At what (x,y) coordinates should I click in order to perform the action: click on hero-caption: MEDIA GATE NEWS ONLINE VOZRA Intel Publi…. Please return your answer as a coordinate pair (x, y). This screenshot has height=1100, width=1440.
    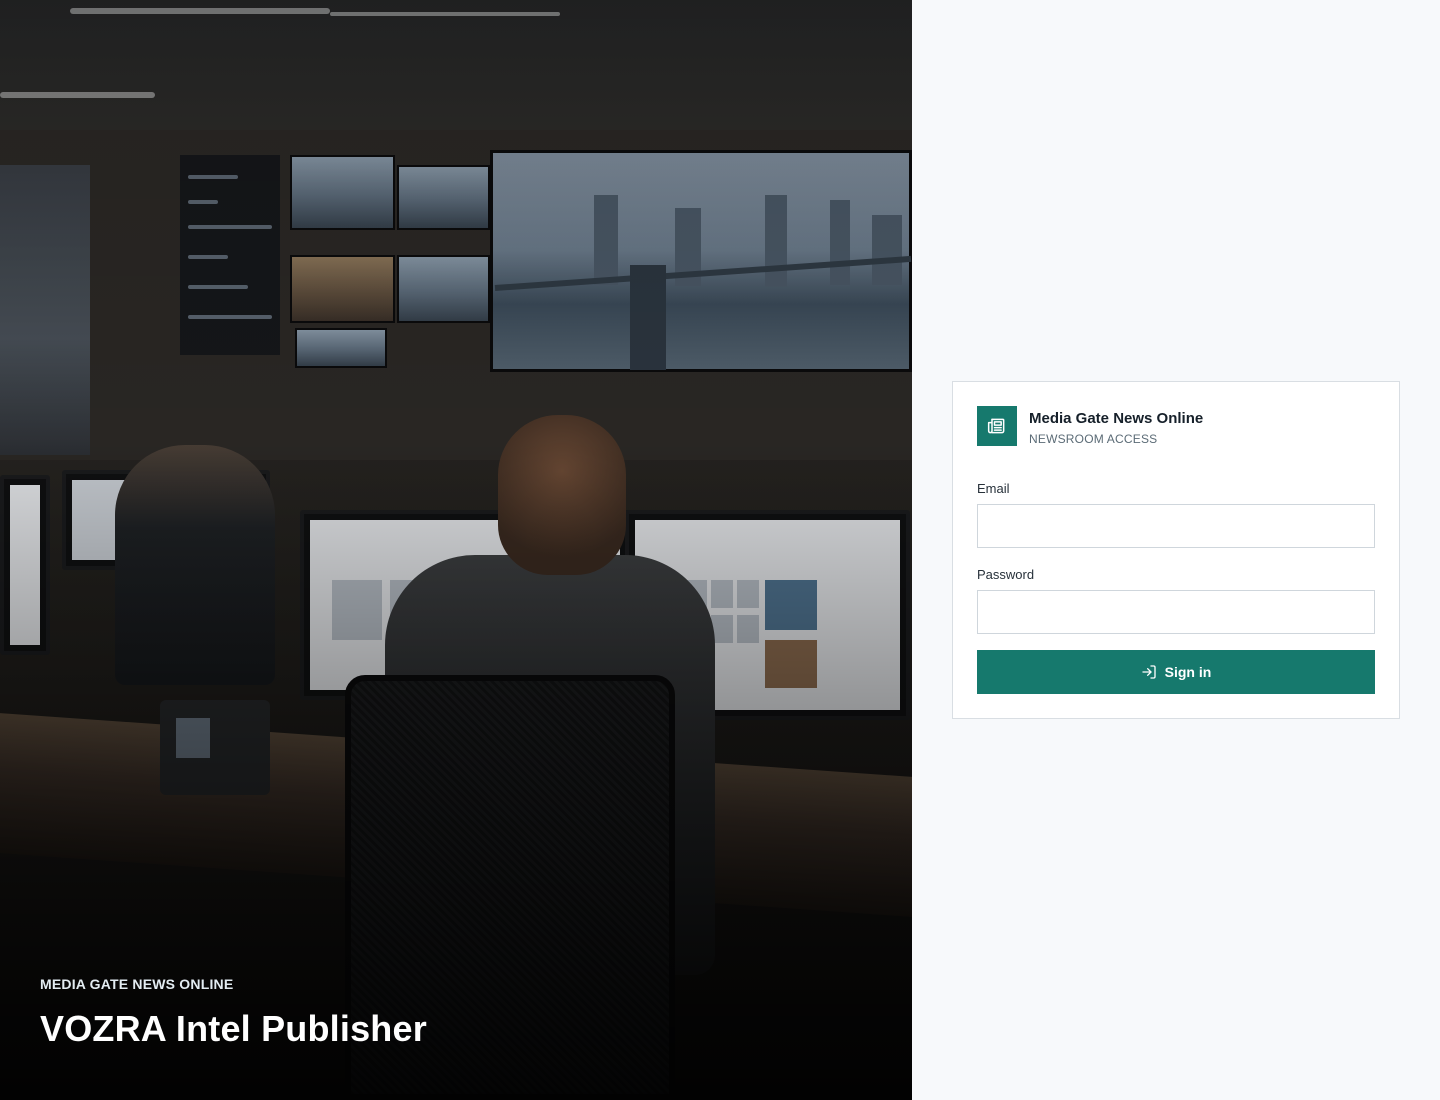
    Looking at the image, I should click on (233, 1013).